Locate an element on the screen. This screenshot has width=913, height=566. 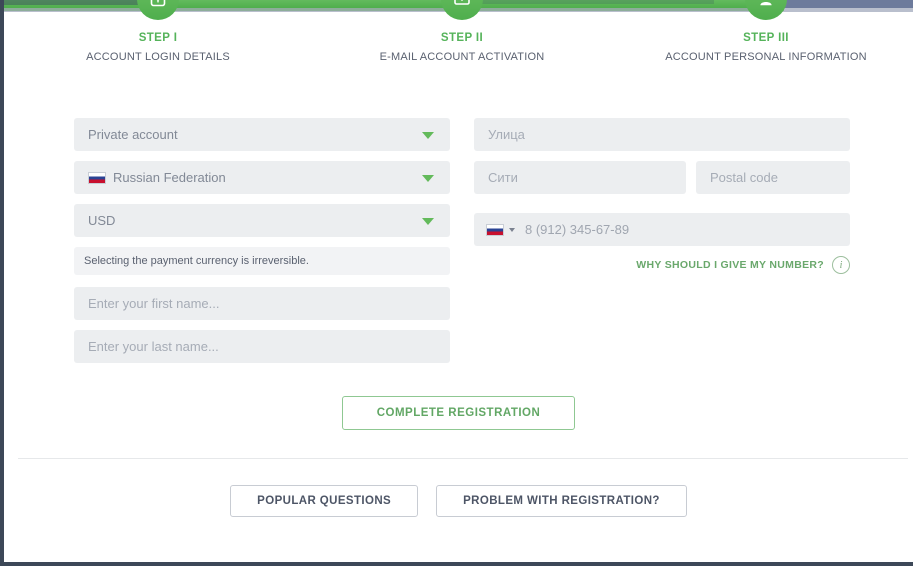
account-type-value: Private account is located at coordinates (133, 134).